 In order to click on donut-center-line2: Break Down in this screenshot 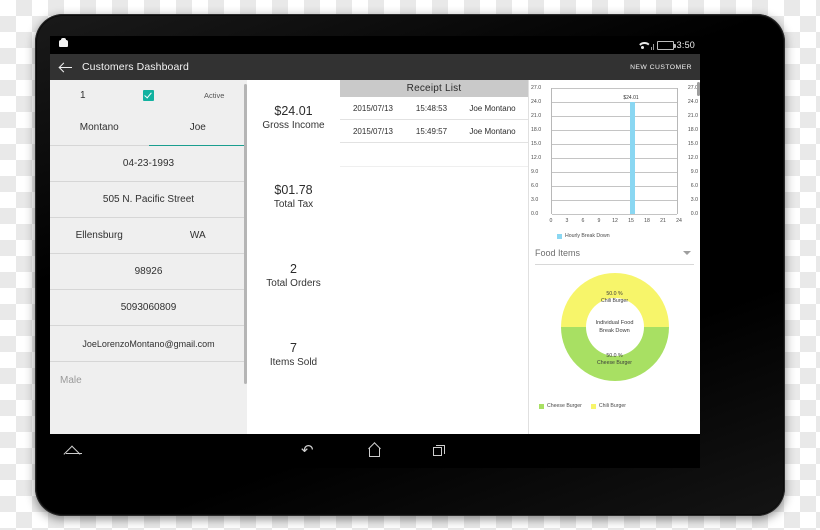, I will do `click(614, 331)`.